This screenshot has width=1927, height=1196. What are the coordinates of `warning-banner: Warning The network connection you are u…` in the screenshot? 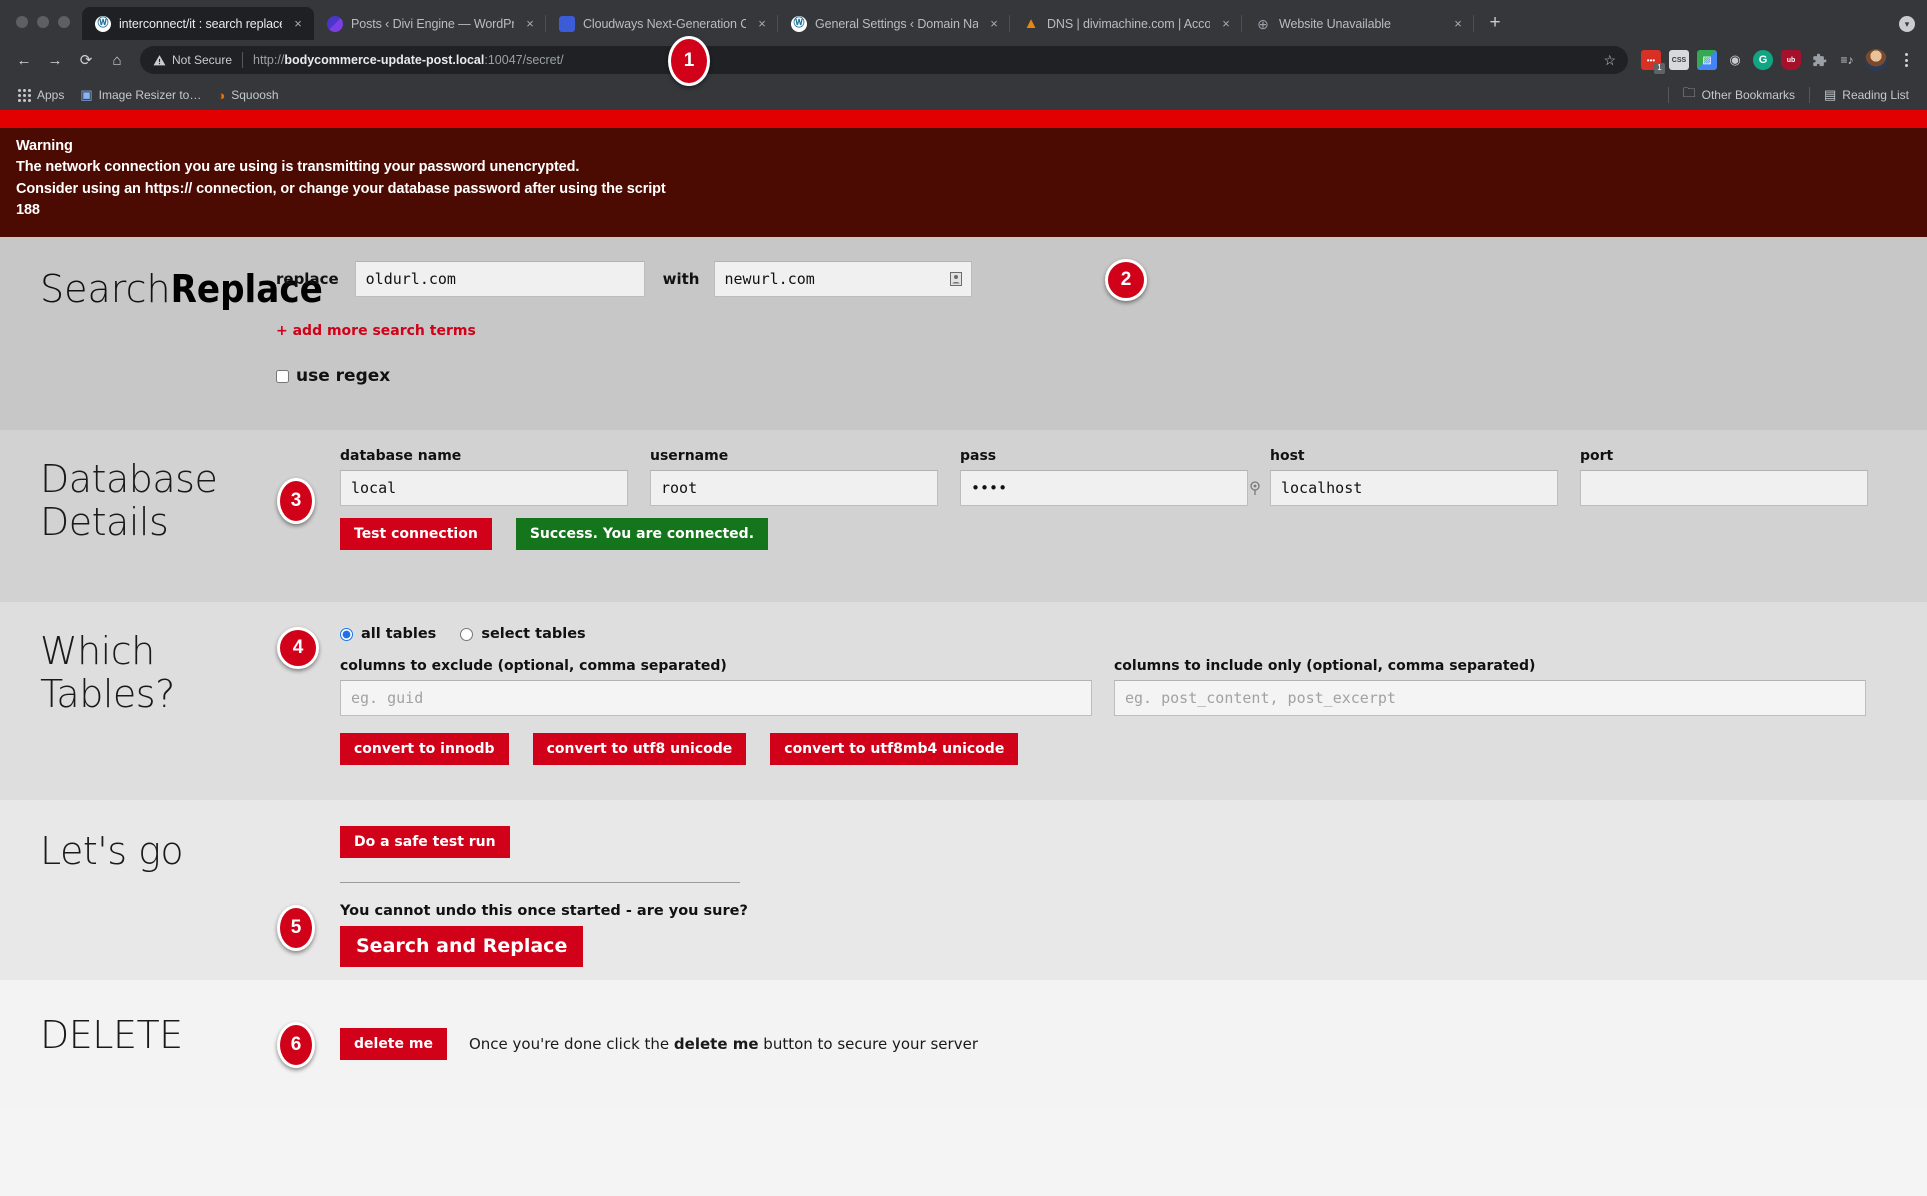 It's located at (963, 174).